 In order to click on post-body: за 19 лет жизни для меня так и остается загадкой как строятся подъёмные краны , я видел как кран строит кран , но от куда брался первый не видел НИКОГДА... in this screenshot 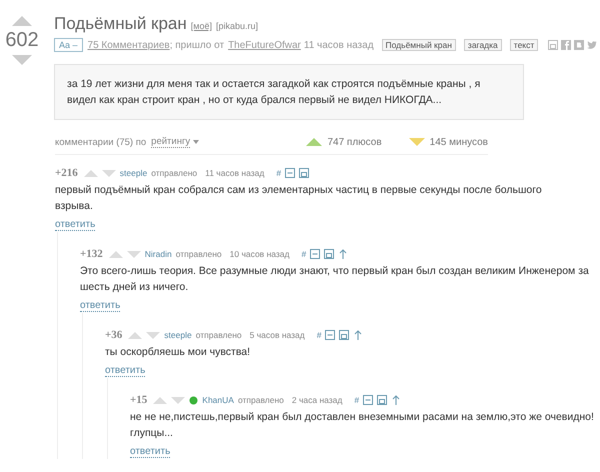, I will do `click(289, 92)`.